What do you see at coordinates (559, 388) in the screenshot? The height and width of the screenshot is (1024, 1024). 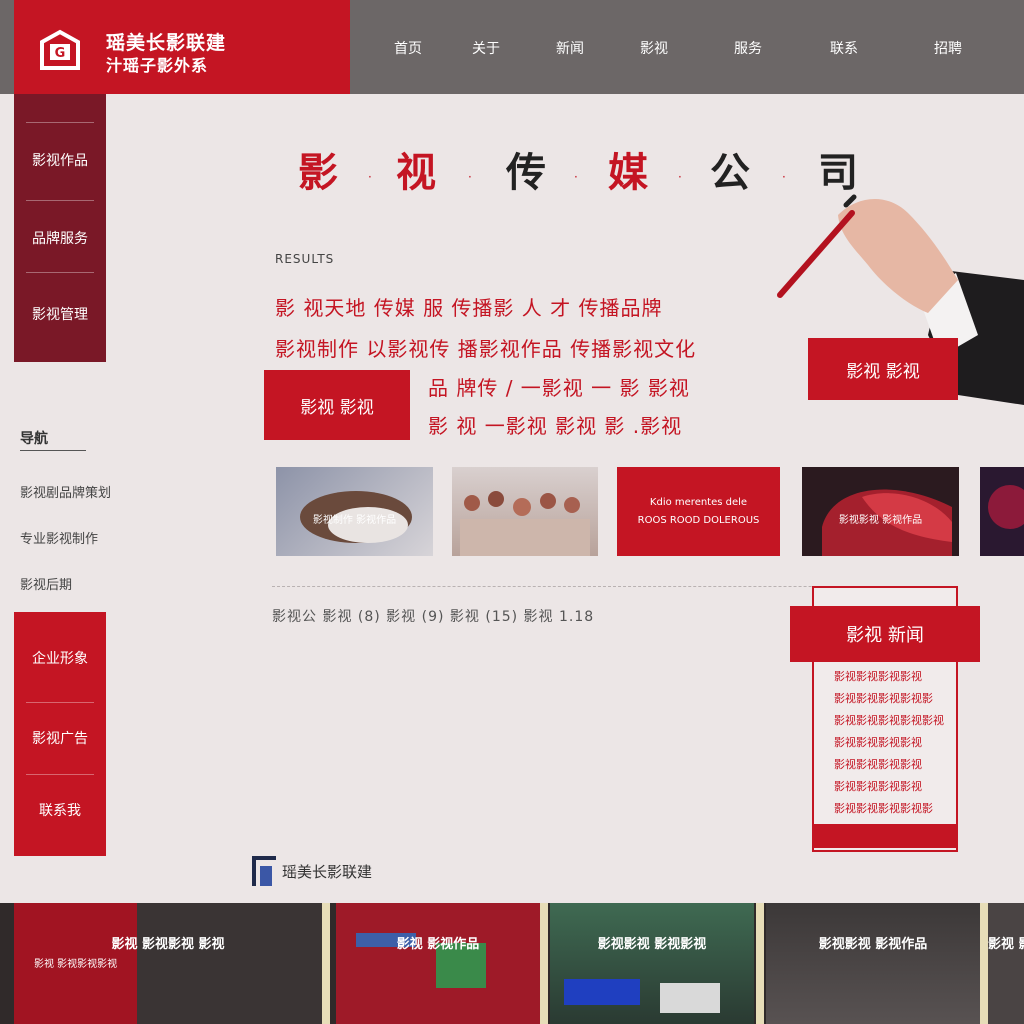 I see `hero-text-line: 品 牌传 / 一影视 一 影 影视` at bounding box center [559, 388].